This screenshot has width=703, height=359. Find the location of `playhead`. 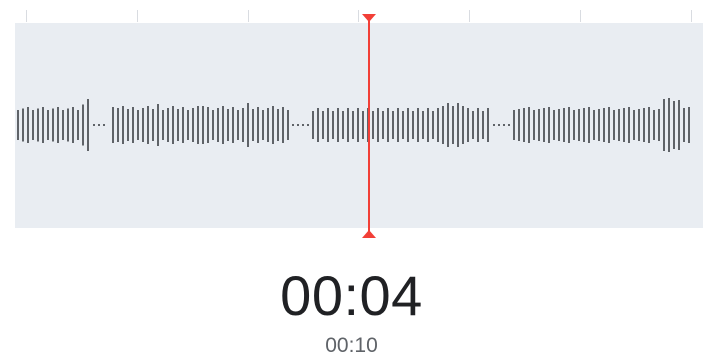

playhead is located at coordinates (369, 126).